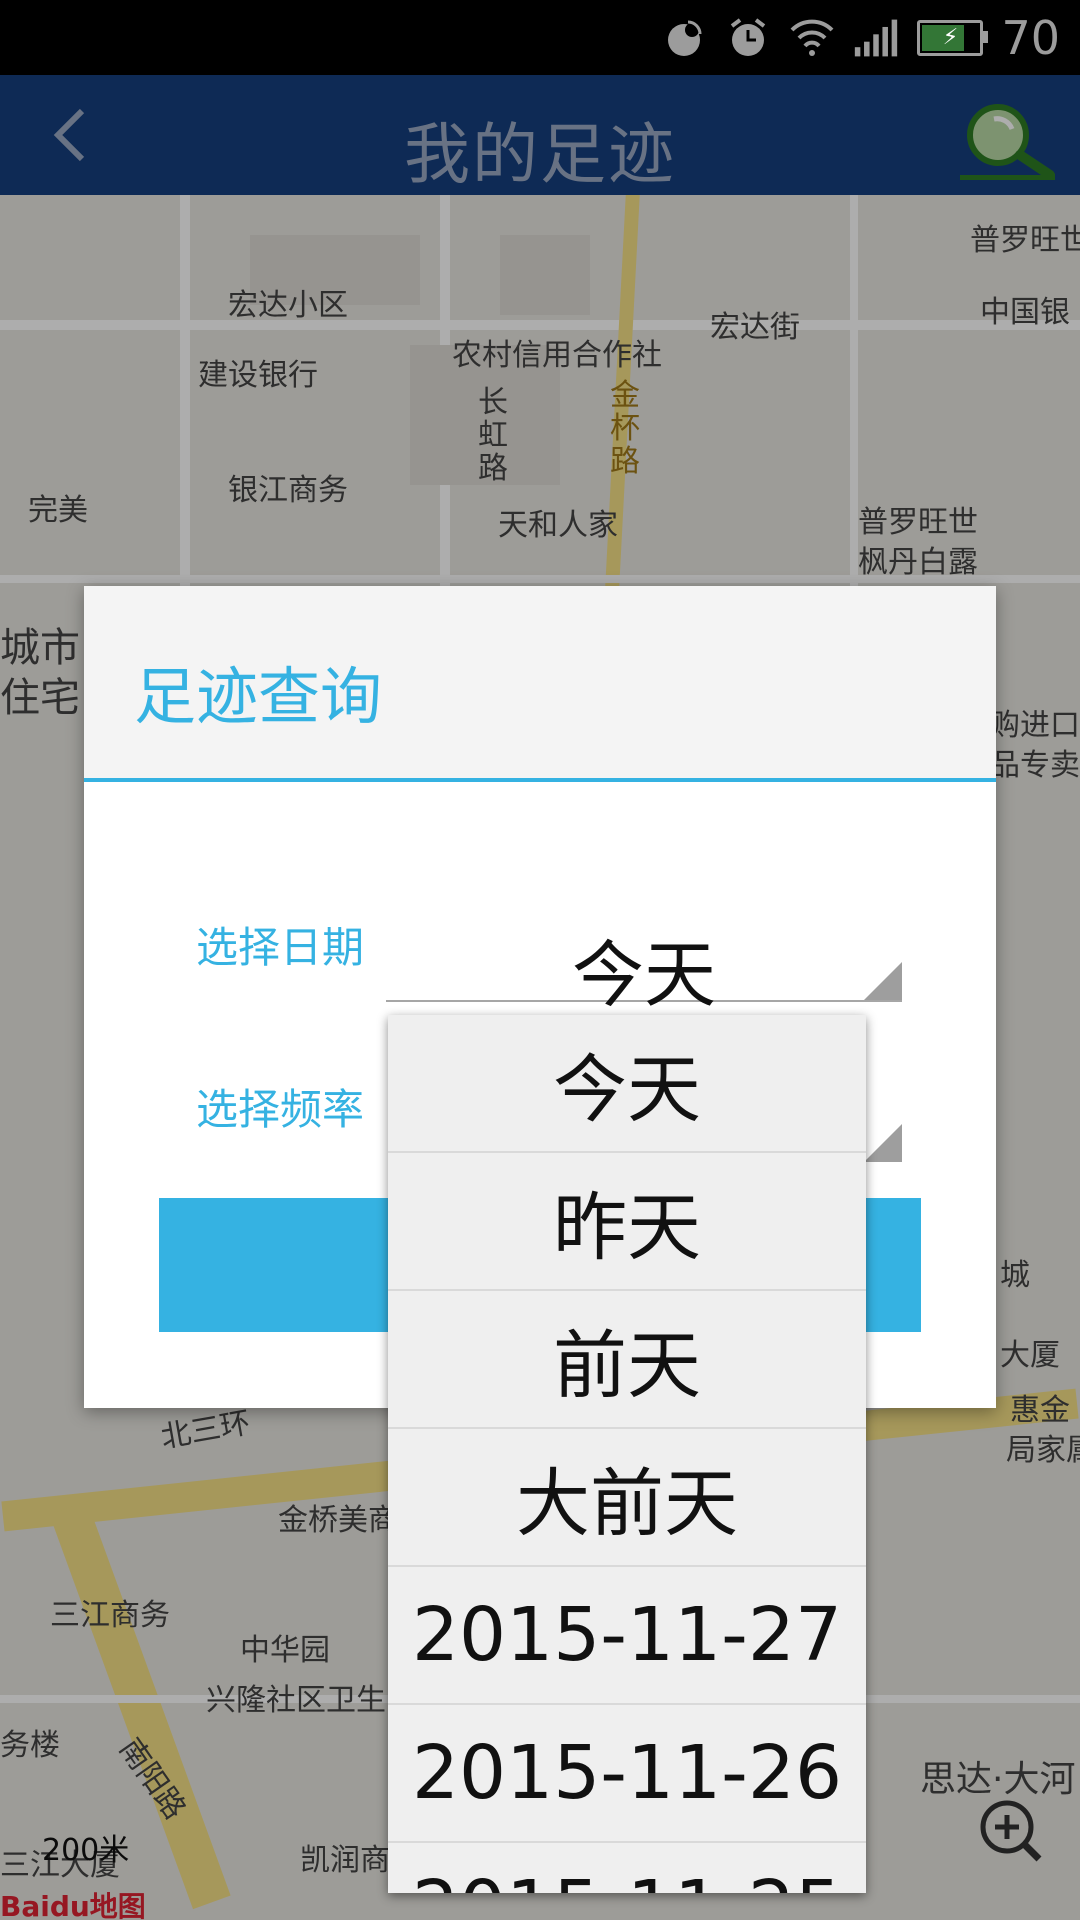 The image size is (1080, 1920). Describe the element at coordinates (627, 1084) in the screenshot. I see `dropdown-item: 今天` at that location.